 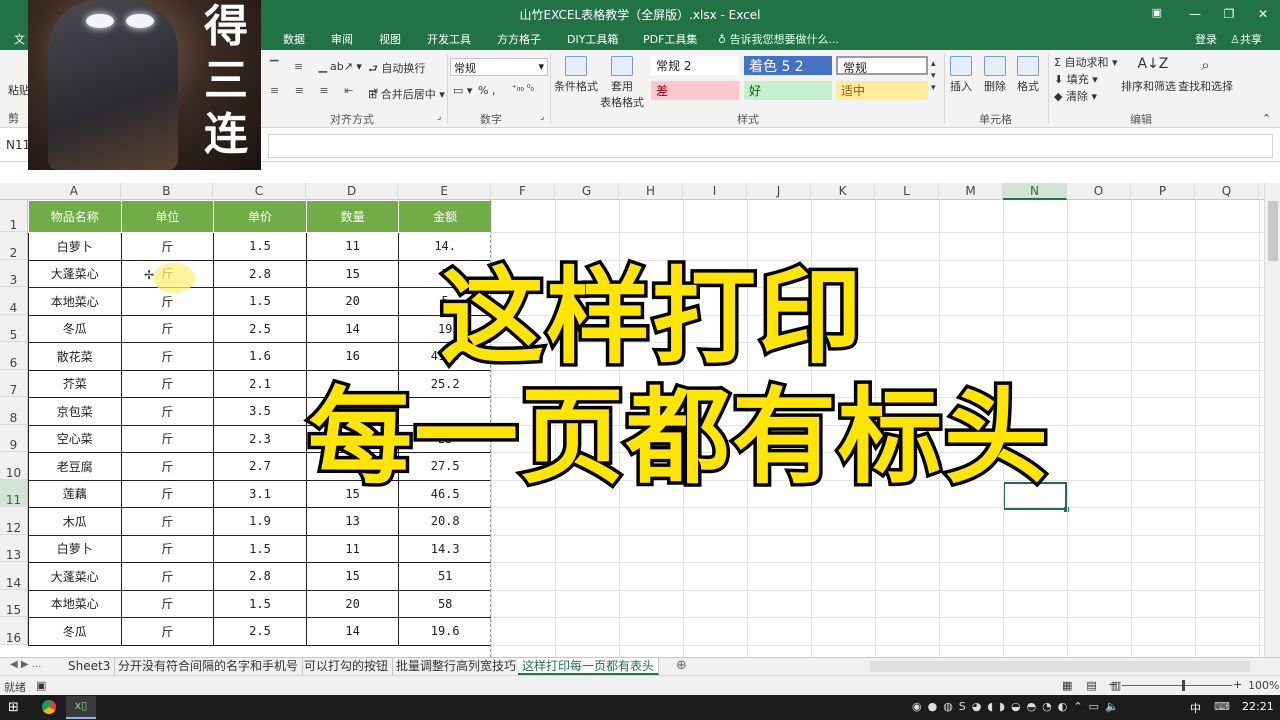 I want to click on column-header-k: K, so click(x=843, y=191).